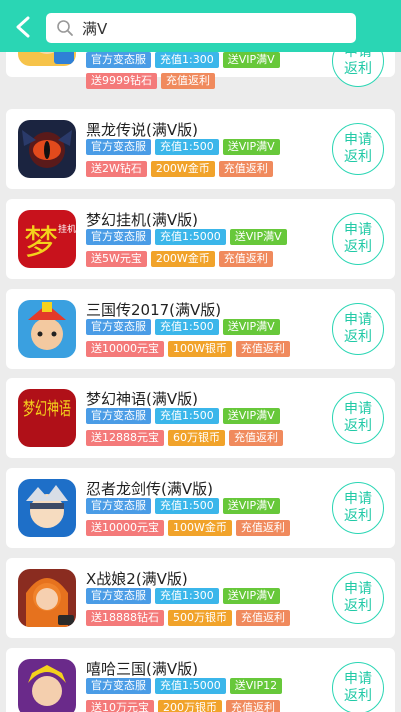  I want to click on game-icon-three-kingdoms, so click(47, 329).